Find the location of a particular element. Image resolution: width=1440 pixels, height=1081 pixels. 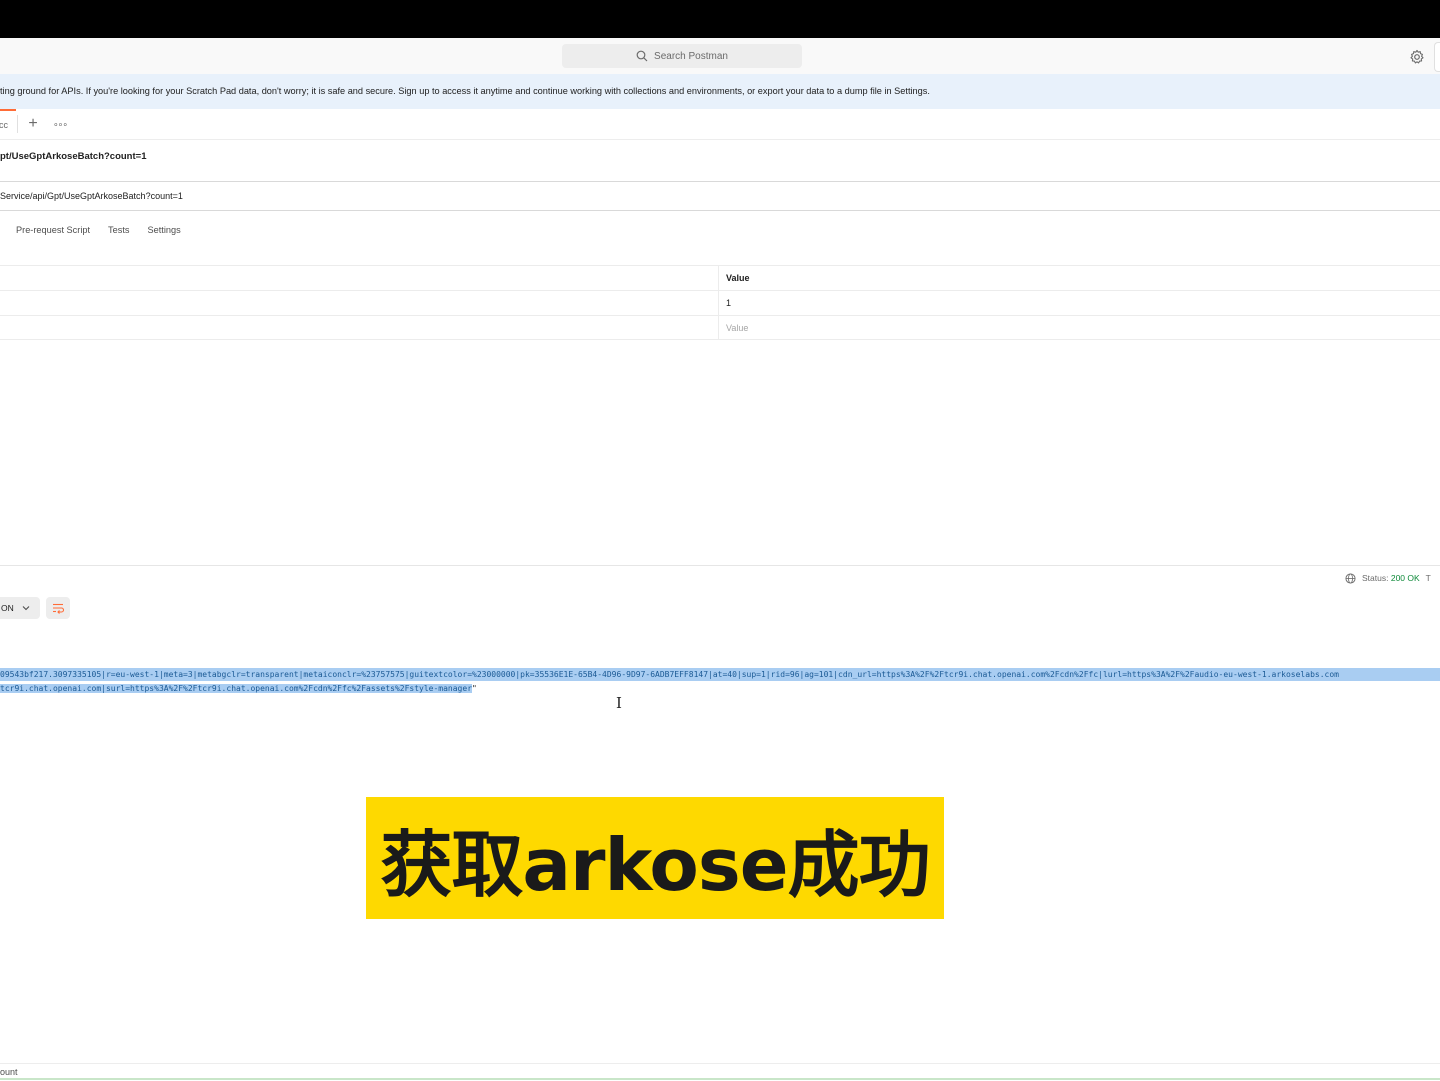

footer-text: ount is located at coordinates (9, 1072).